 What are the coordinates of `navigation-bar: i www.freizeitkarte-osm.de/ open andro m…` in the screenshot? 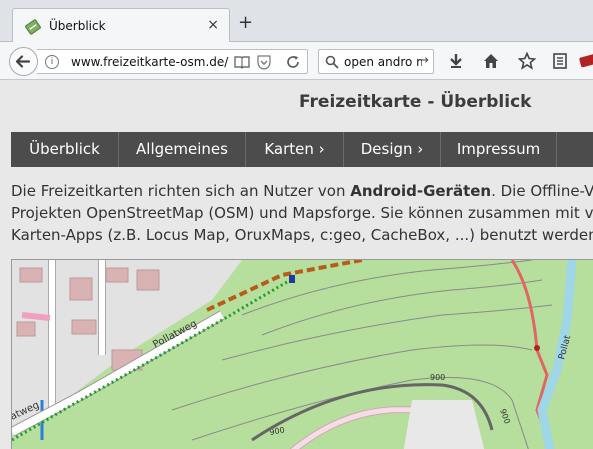 It's located at (296, 61).